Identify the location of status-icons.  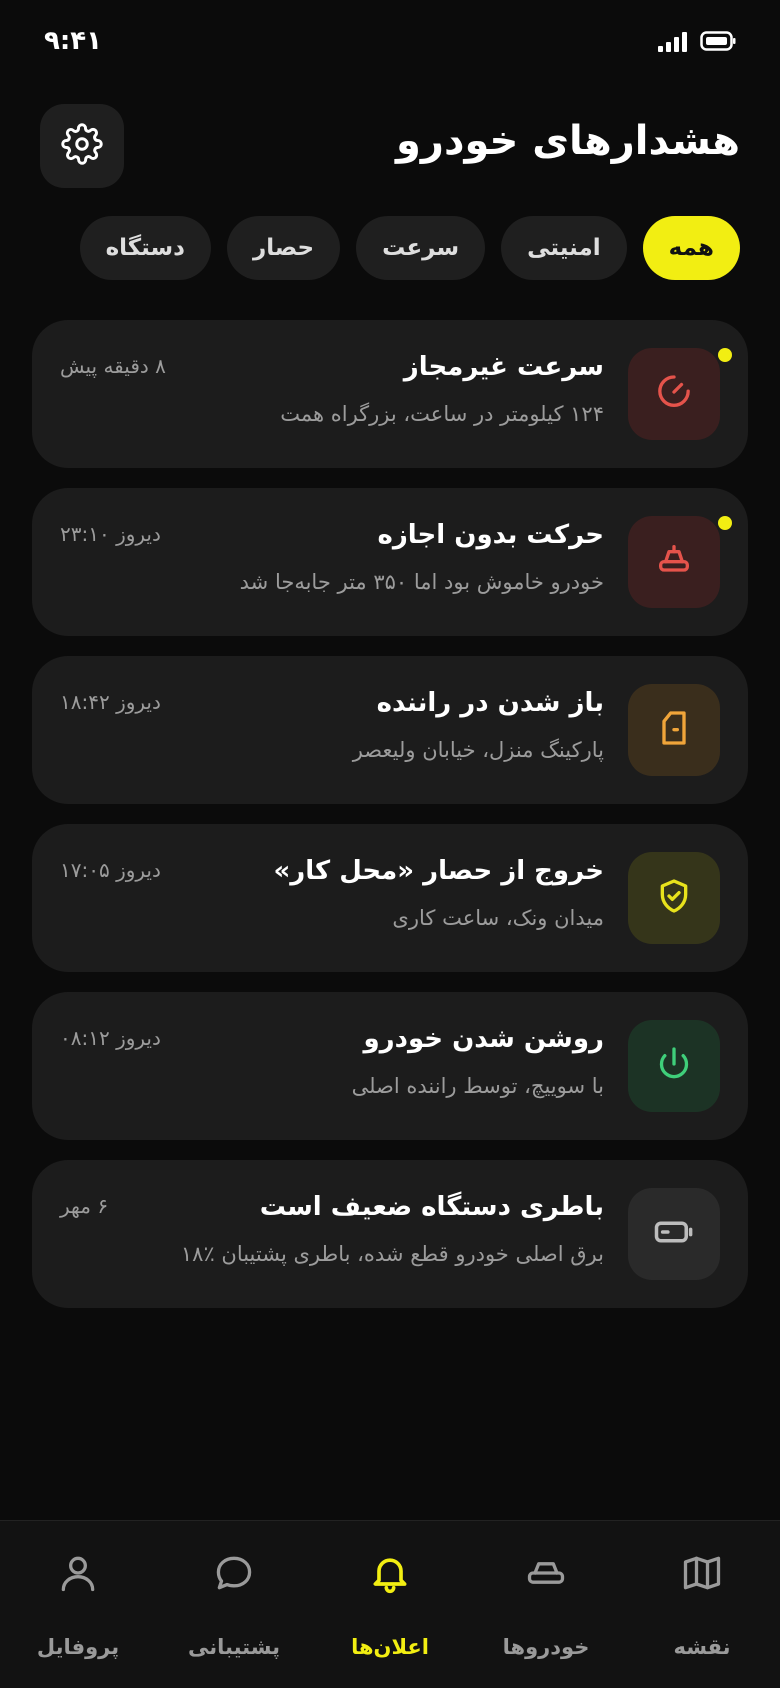
(697, 41).